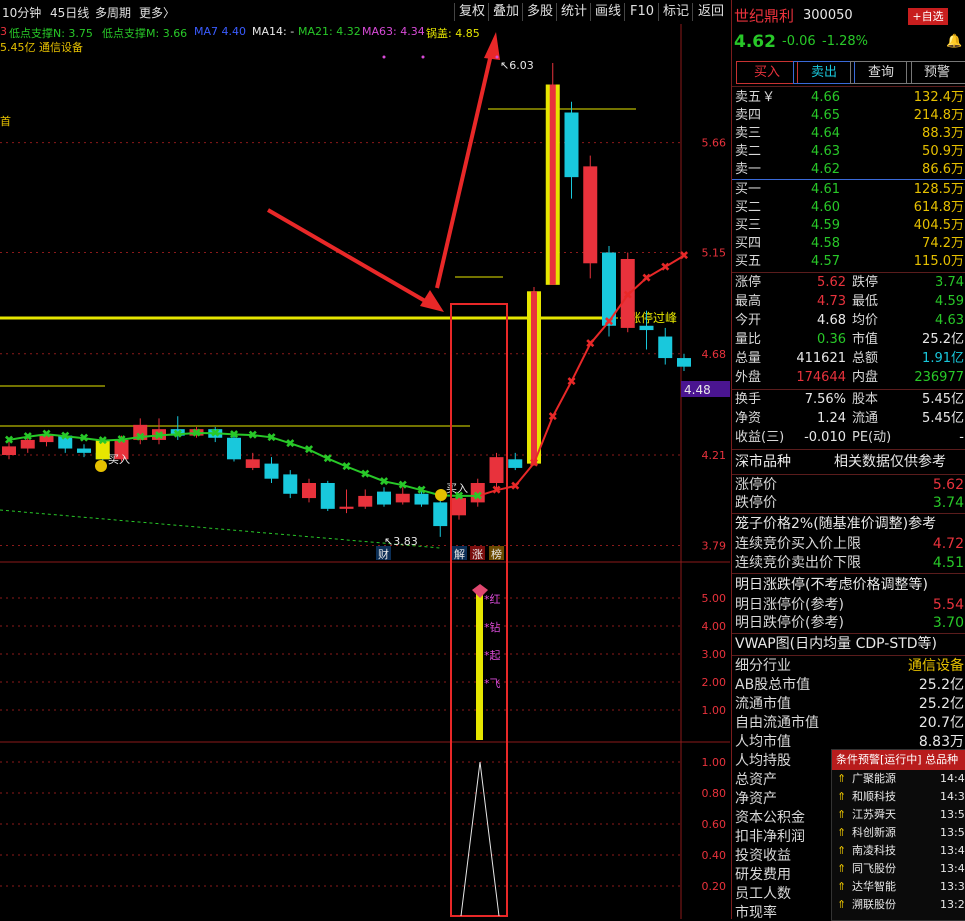 Image resolution: width=965 pixels, height=921 pixels. I want to click on ask-price: 4.66, so click(825, 97).